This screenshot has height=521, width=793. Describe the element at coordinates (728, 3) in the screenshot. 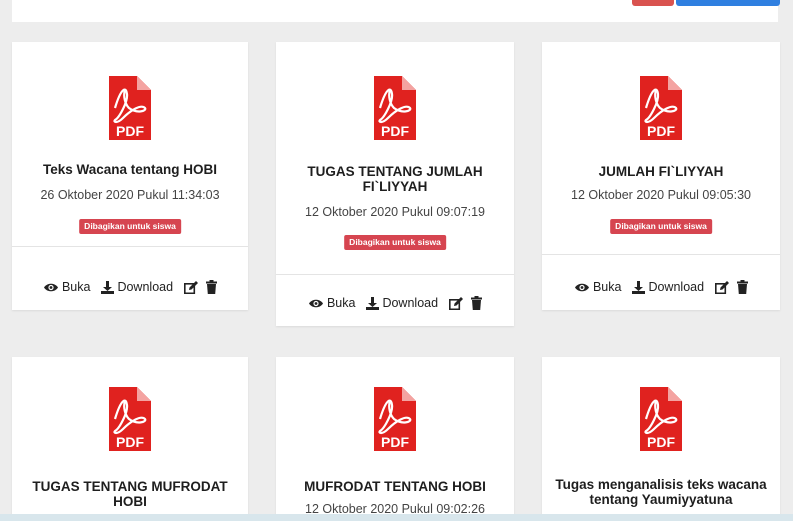

I see `top-blue-button` at that location.